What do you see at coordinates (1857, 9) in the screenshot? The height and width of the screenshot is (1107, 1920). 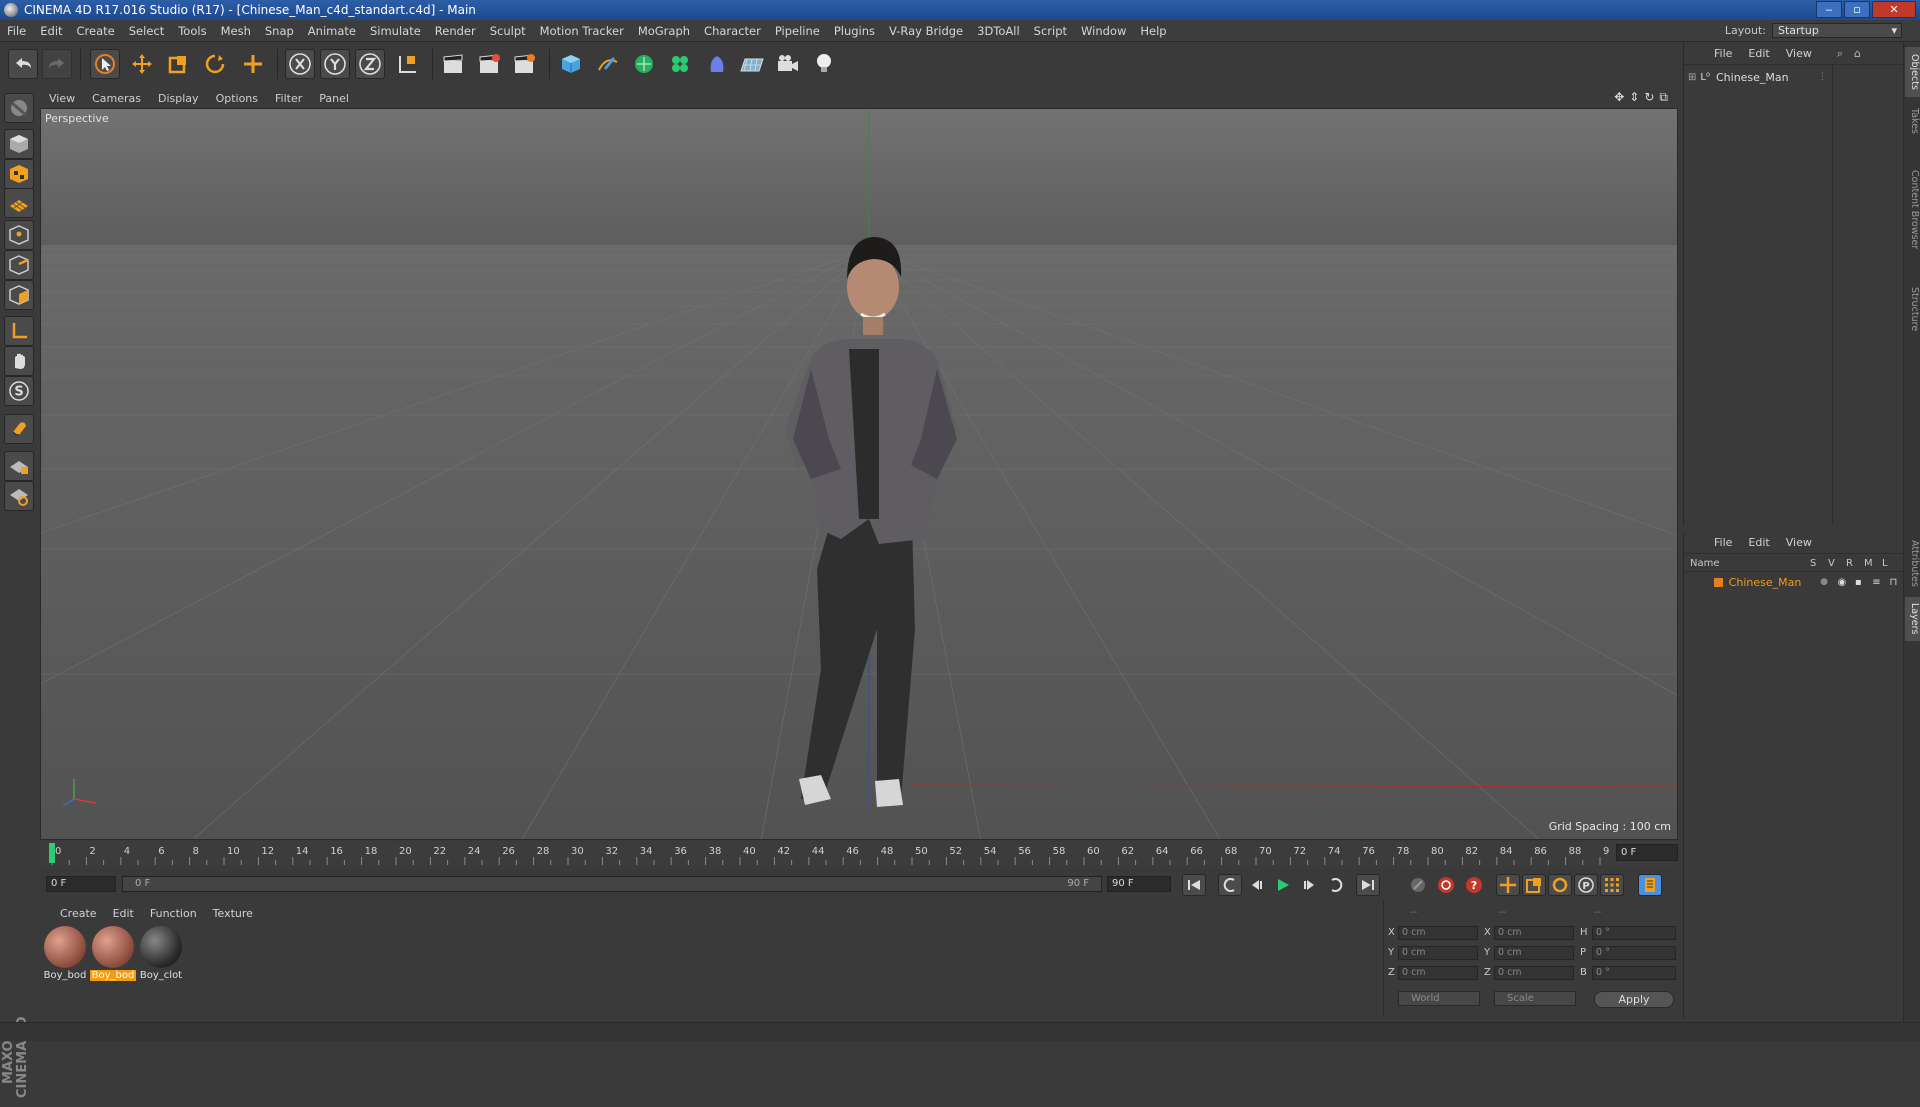 I see `maximize-button: ▫` at bounding box center [1857, 9].